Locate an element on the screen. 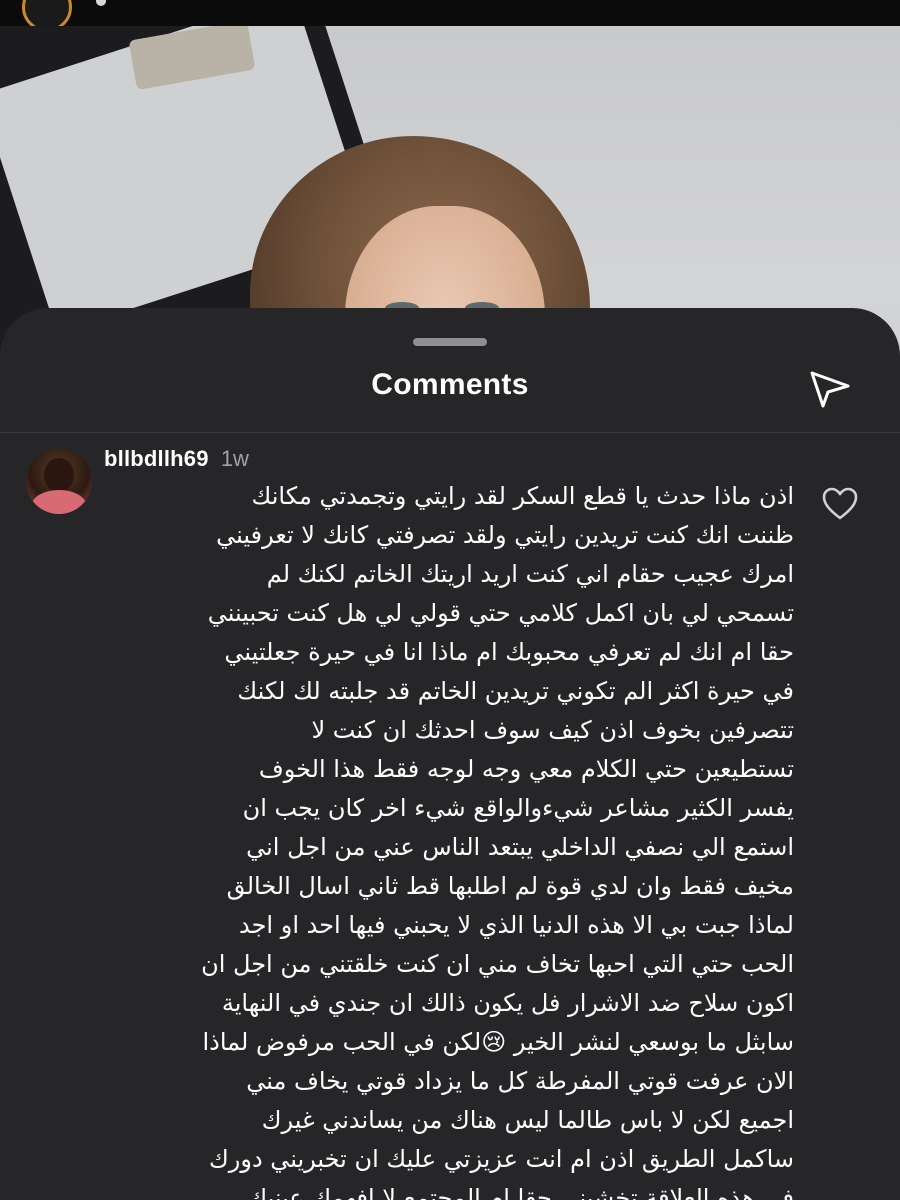 The image size is (900, 1200). commenter-avatar is located at coordinates (59, 481).